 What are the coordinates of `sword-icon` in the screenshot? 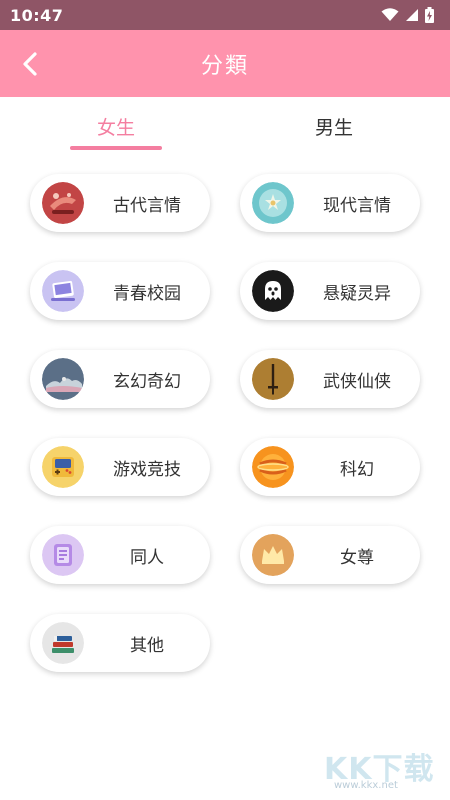 It's located at (273, 379).